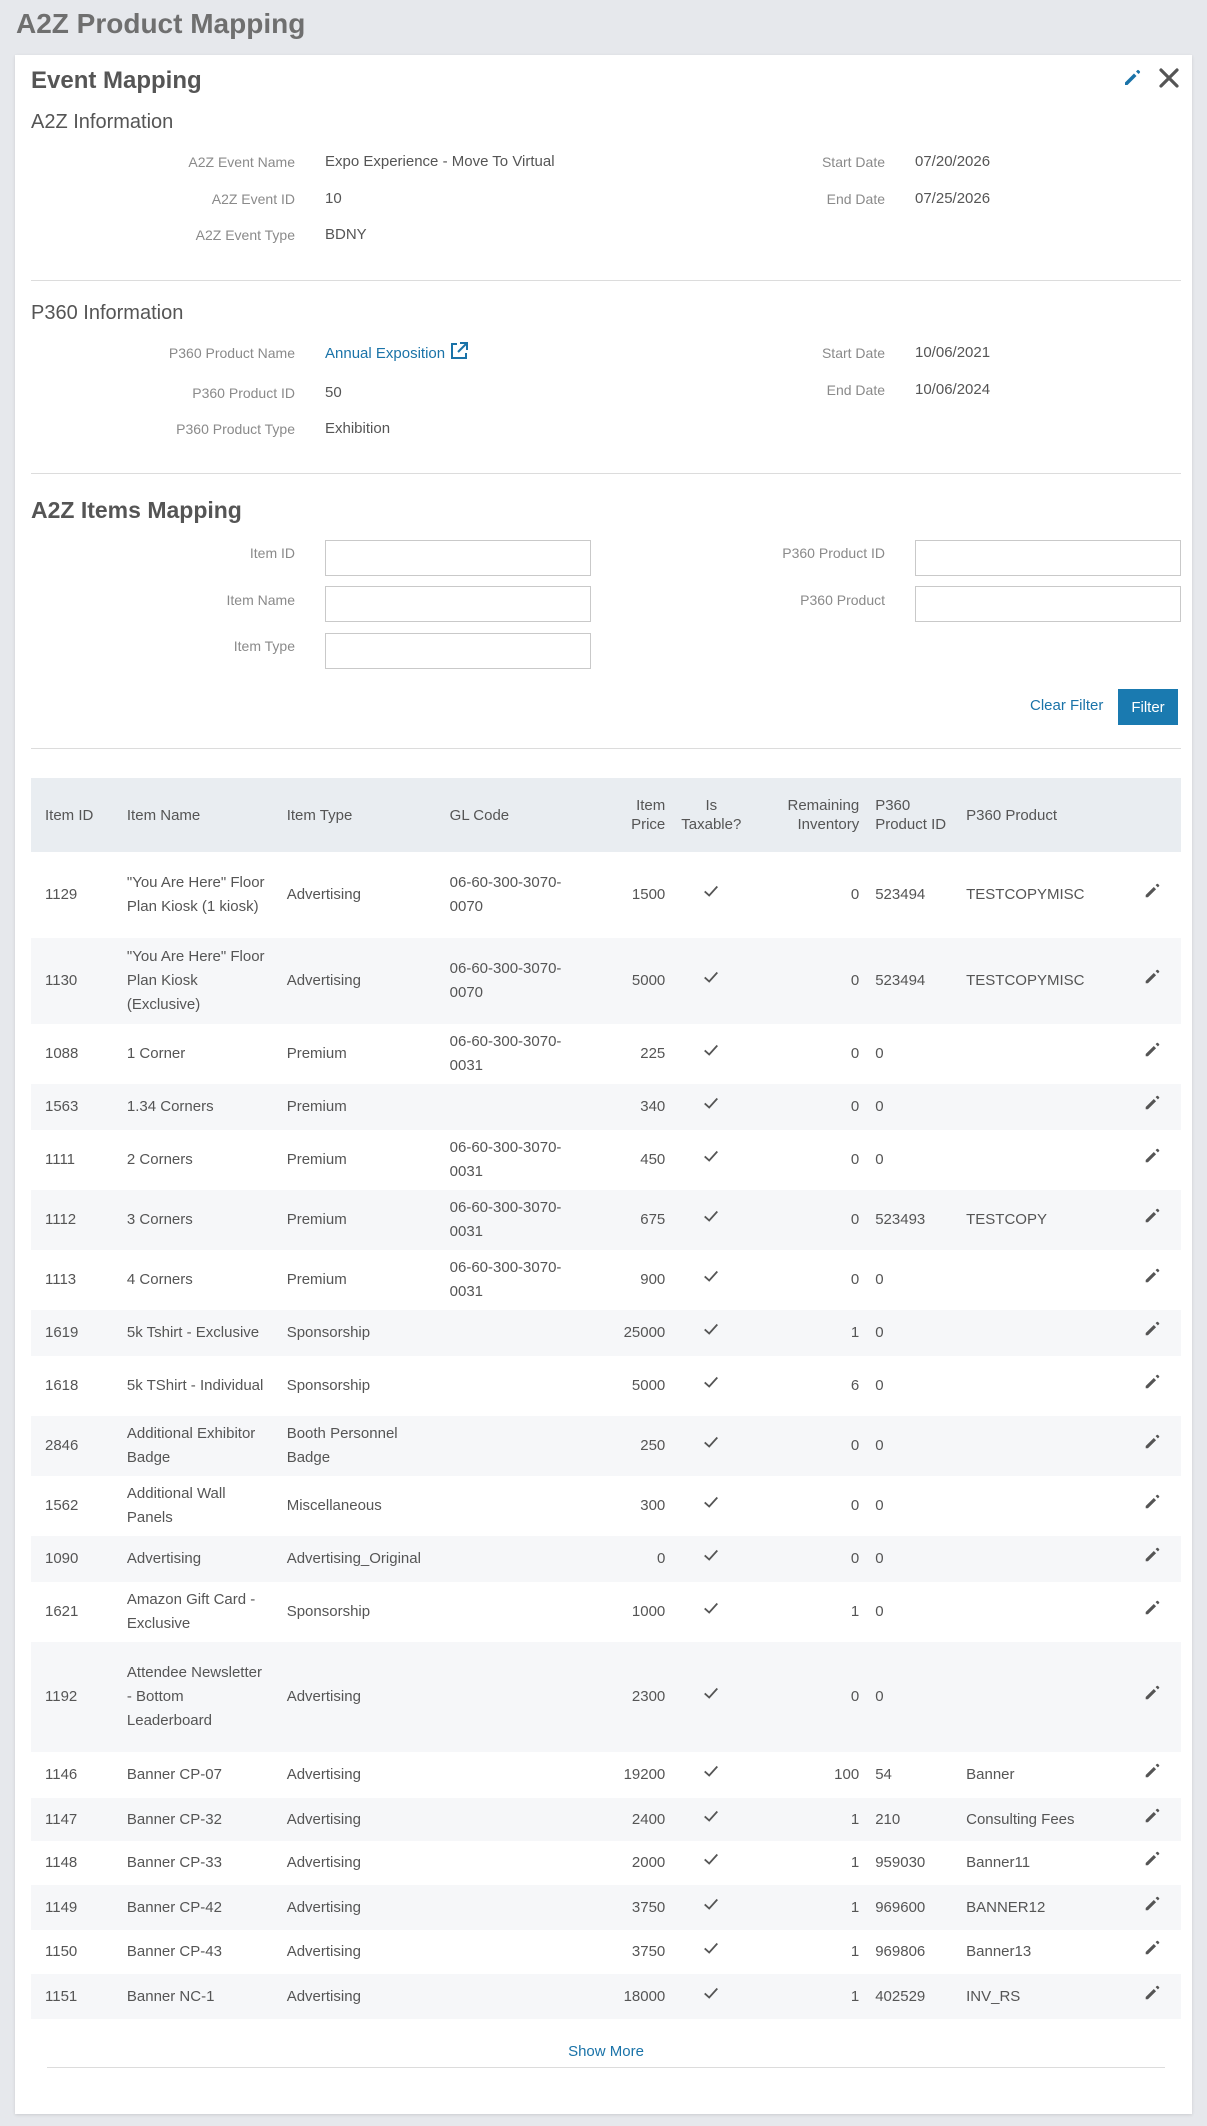 This screenshot has height=2126, width=1207. Describe the element at coordinates (198, 815) in the screenshot. I see `col-item-name: Item Name` at that location.